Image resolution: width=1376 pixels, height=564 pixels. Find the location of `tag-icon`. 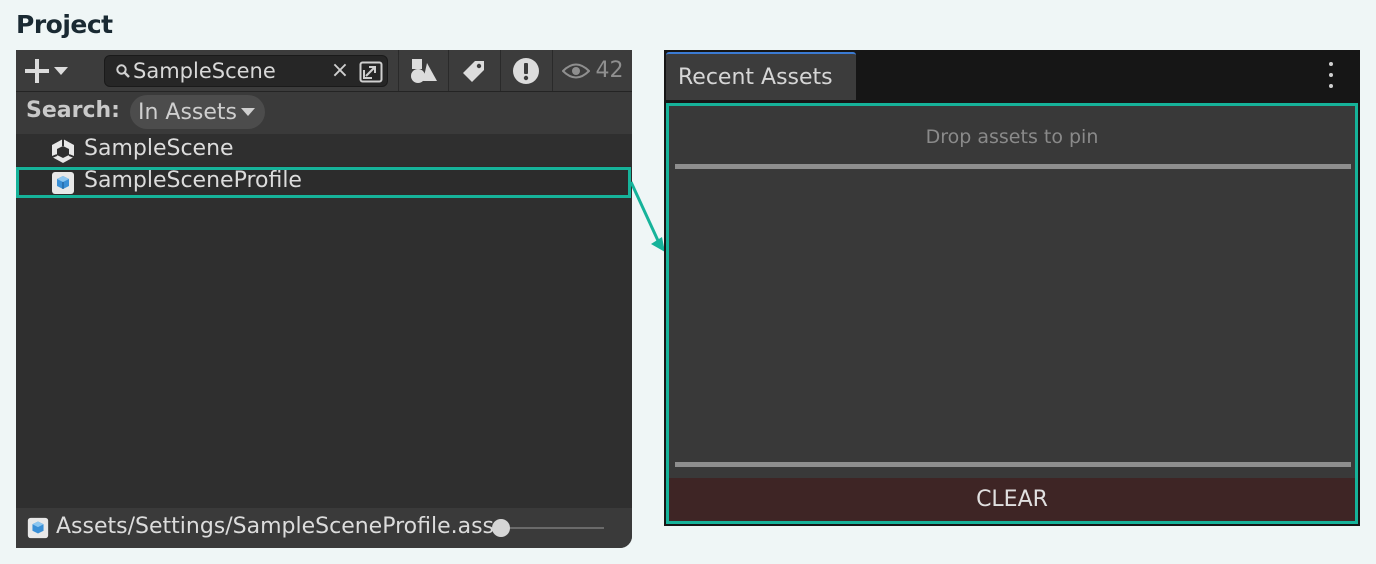

tag-icon is located at coordinates (473, 71).